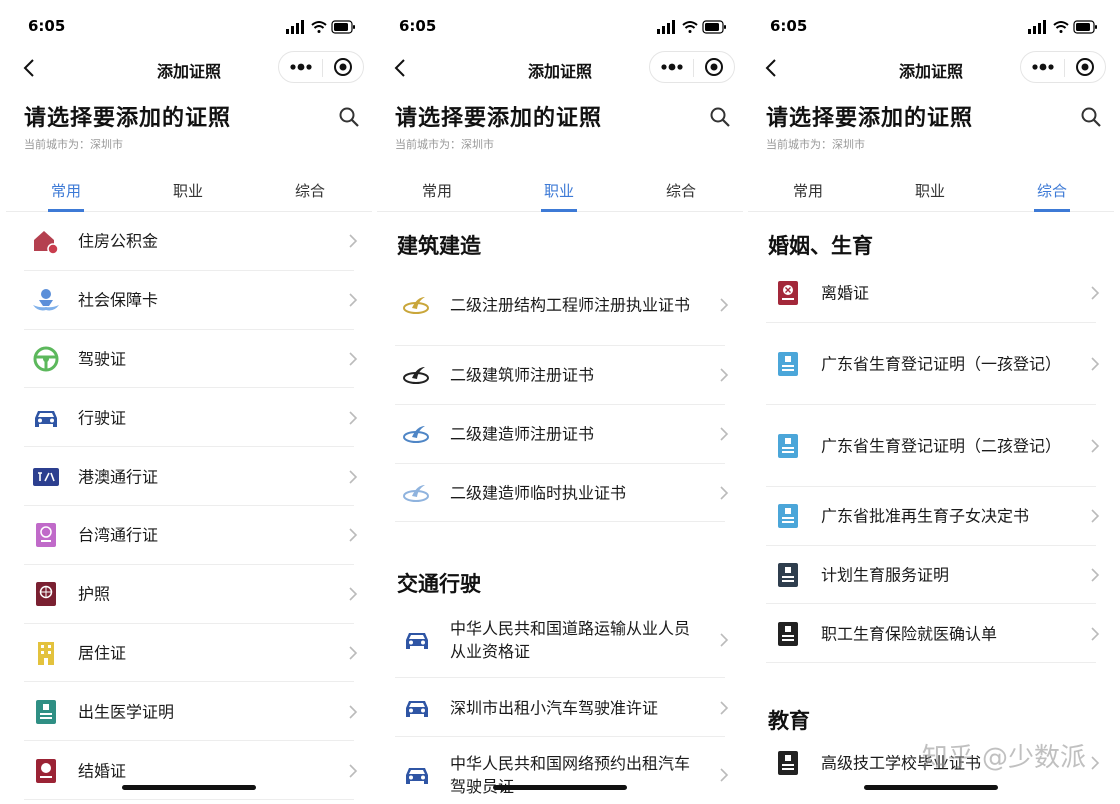 This screenshot has height=804, width=1120. I want to click on list-item: 职工生育保险就医确认单, so click(931, 634).